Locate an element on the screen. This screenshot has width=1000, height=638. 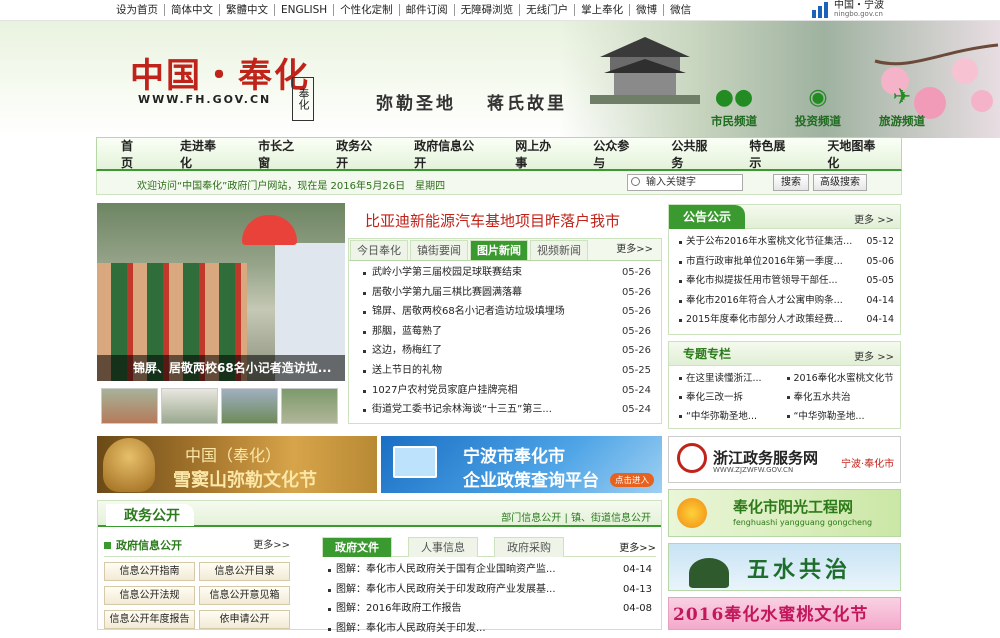
gov-info-button: 信息公开意见箱 is located at coordinates (244, 595).